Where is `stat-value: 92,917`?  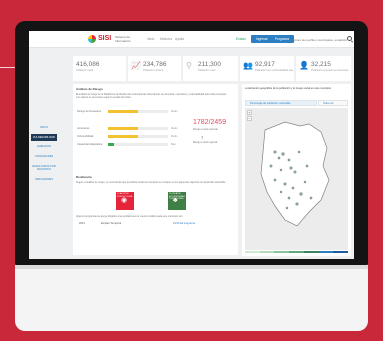 stat-value: 92,917 is located at coordinates (265, 64).